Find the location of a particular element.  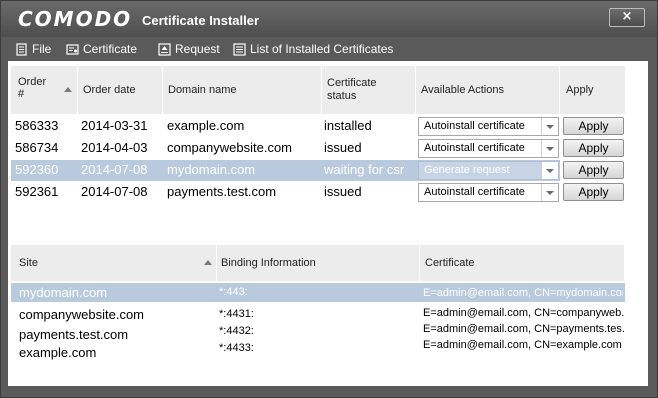

column-header-site-label: Site is located at coordinates (28, 263).